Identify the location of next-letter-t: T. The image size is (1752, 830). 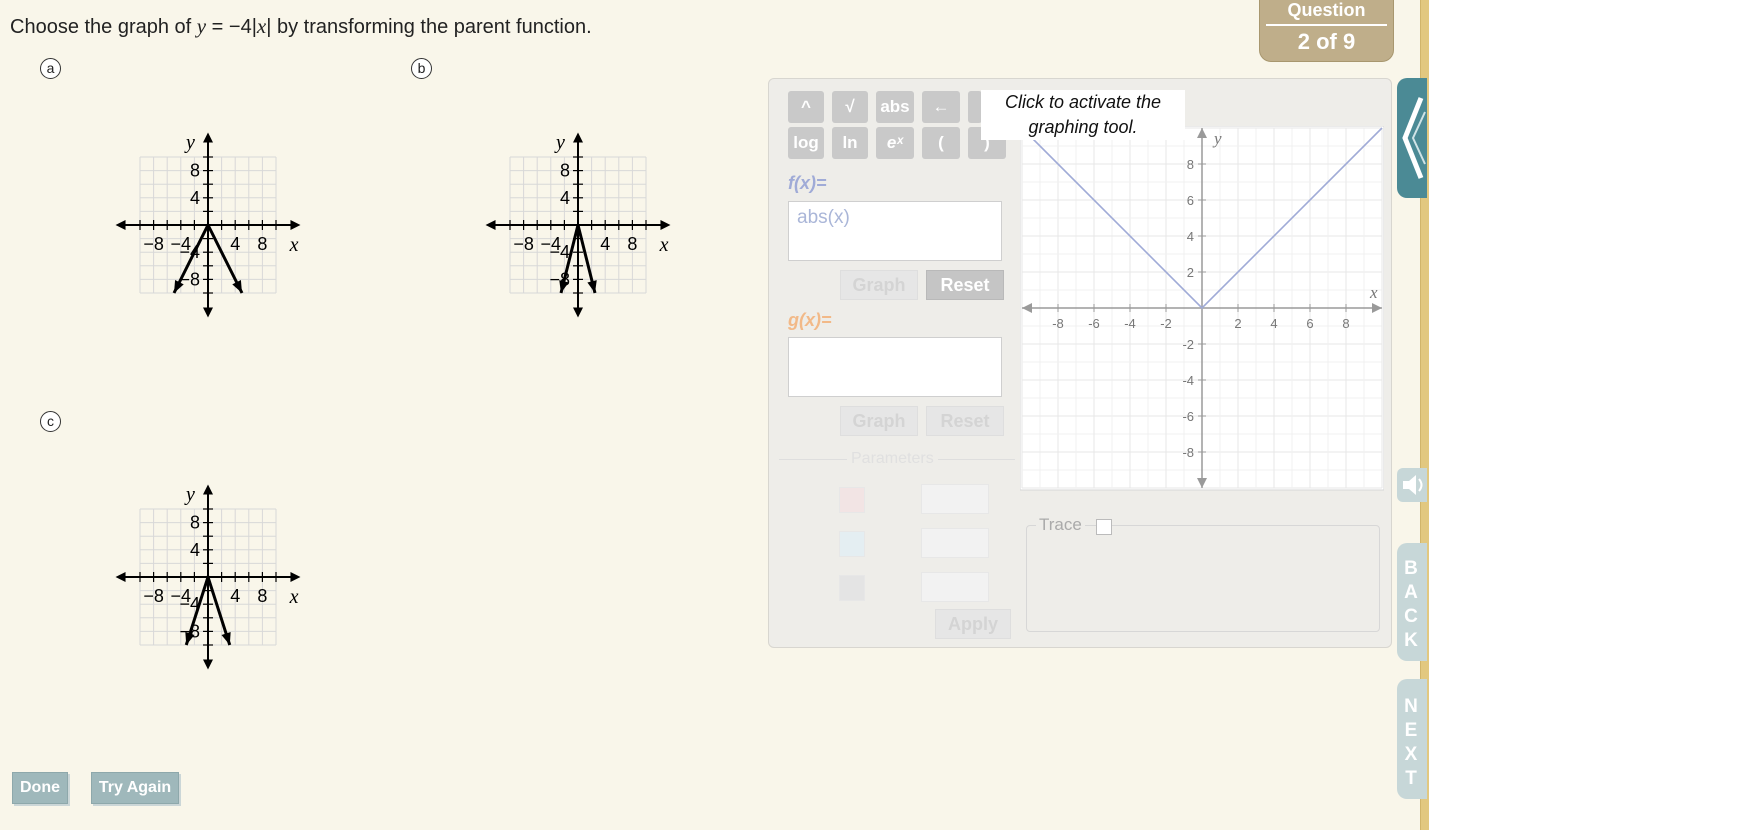
(1411, 778).